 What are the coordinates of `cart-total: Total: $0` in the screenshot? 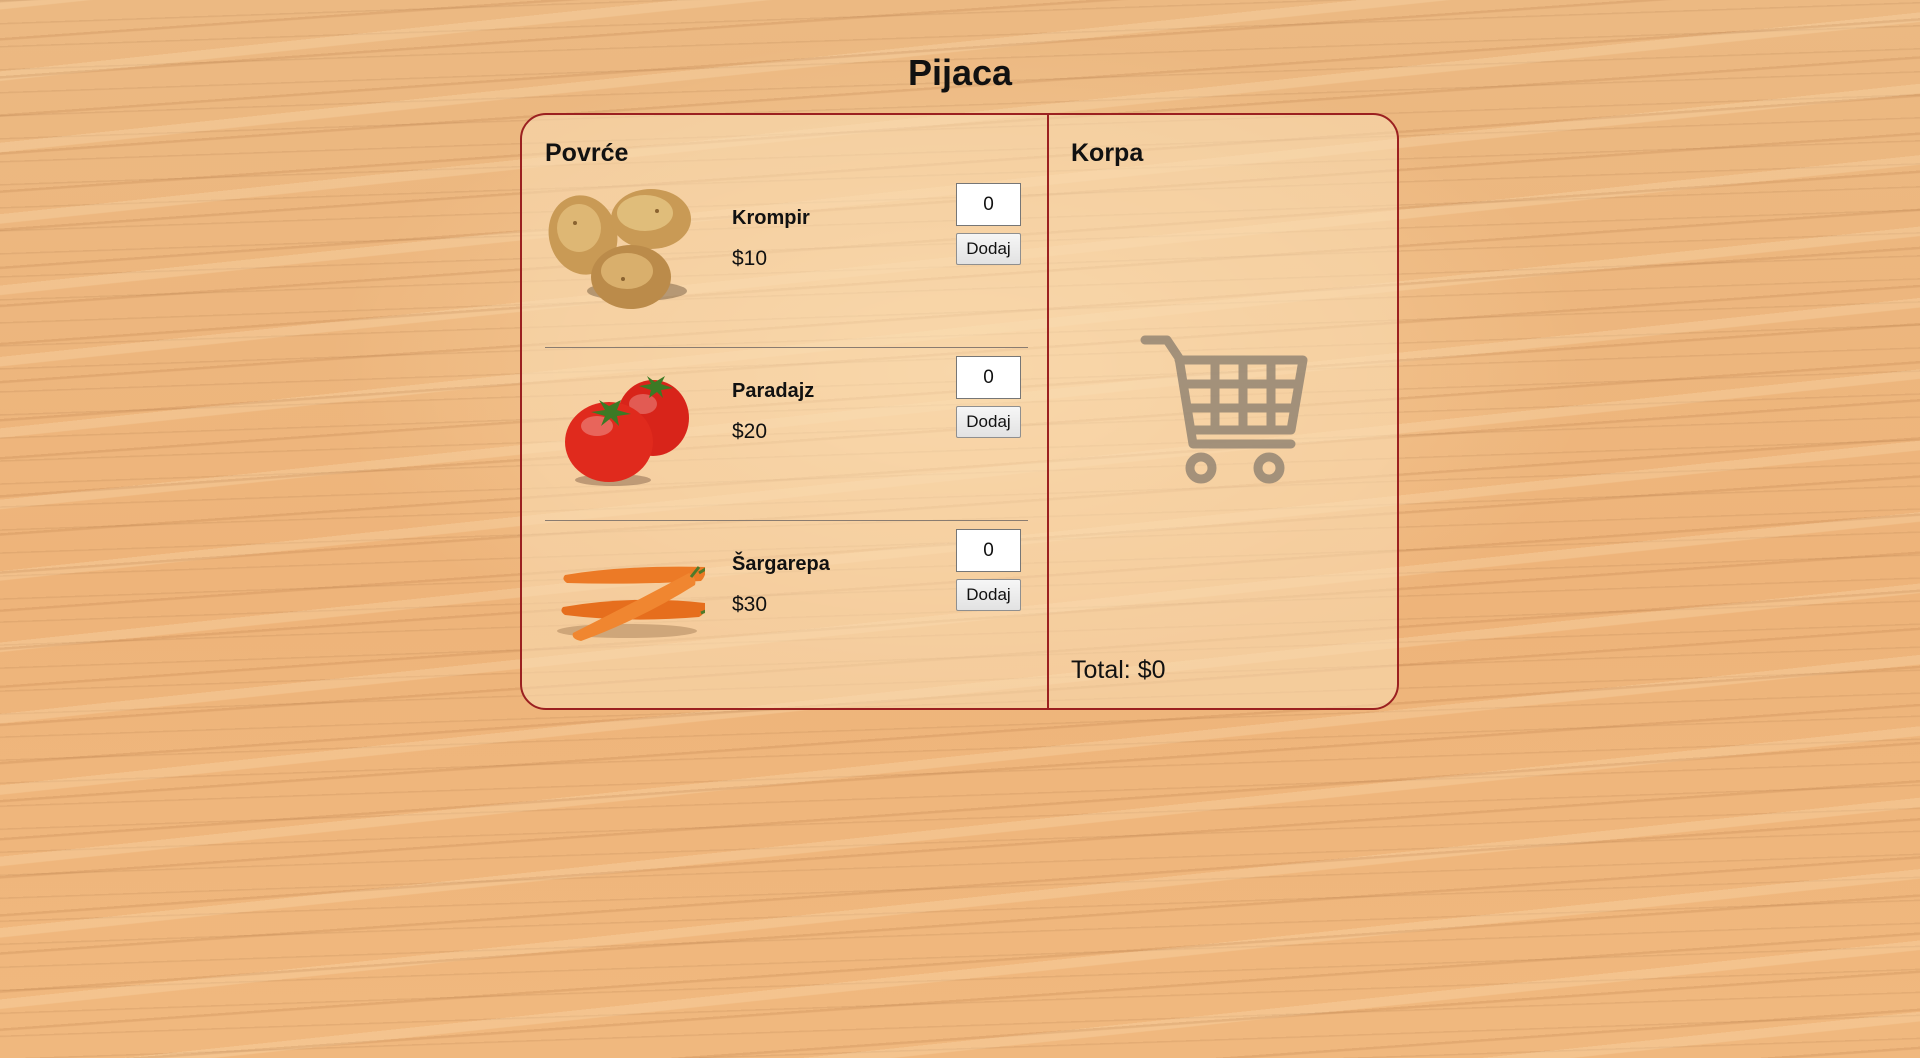 It's located at (1118, 670).